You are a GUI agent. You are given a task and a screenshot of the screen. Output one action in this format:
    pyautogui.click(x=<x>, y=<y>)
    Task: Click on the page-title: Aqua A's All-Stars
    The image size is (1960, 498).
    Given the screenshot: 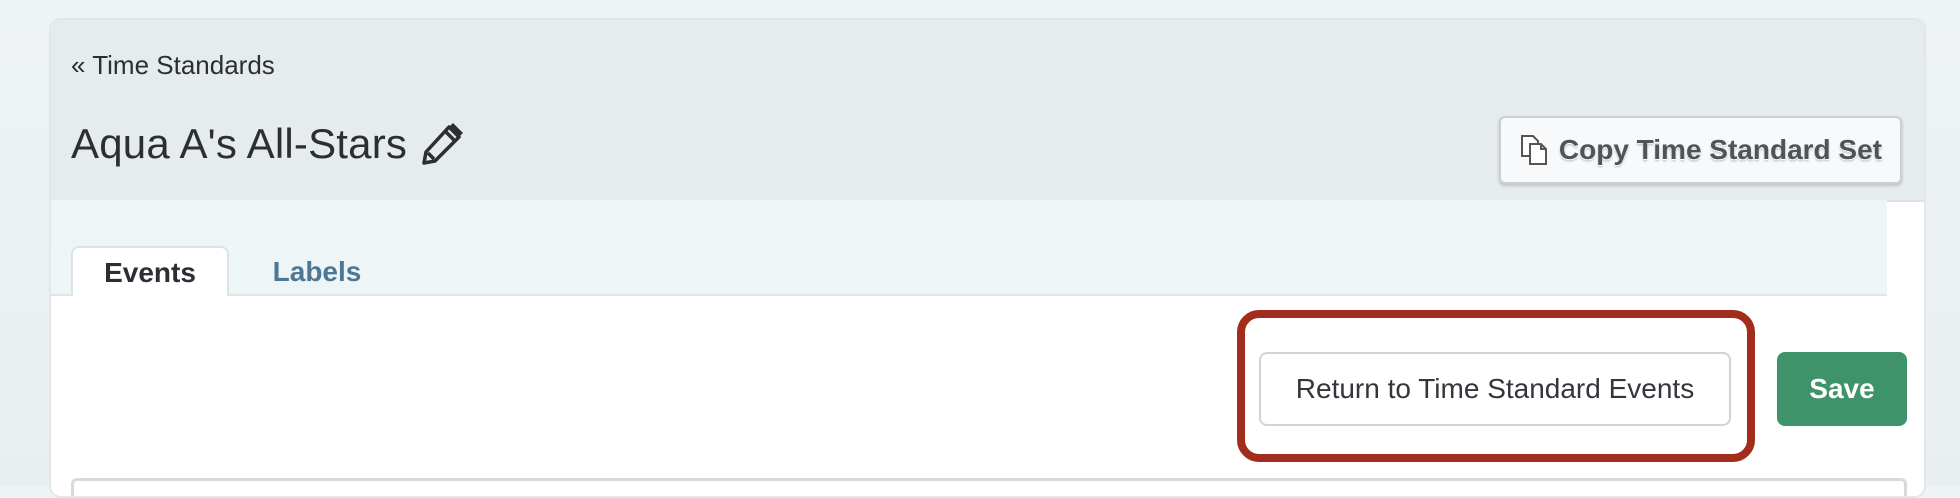 What is the action you would take?
    pyautogui.click(x=239, y=143)
    